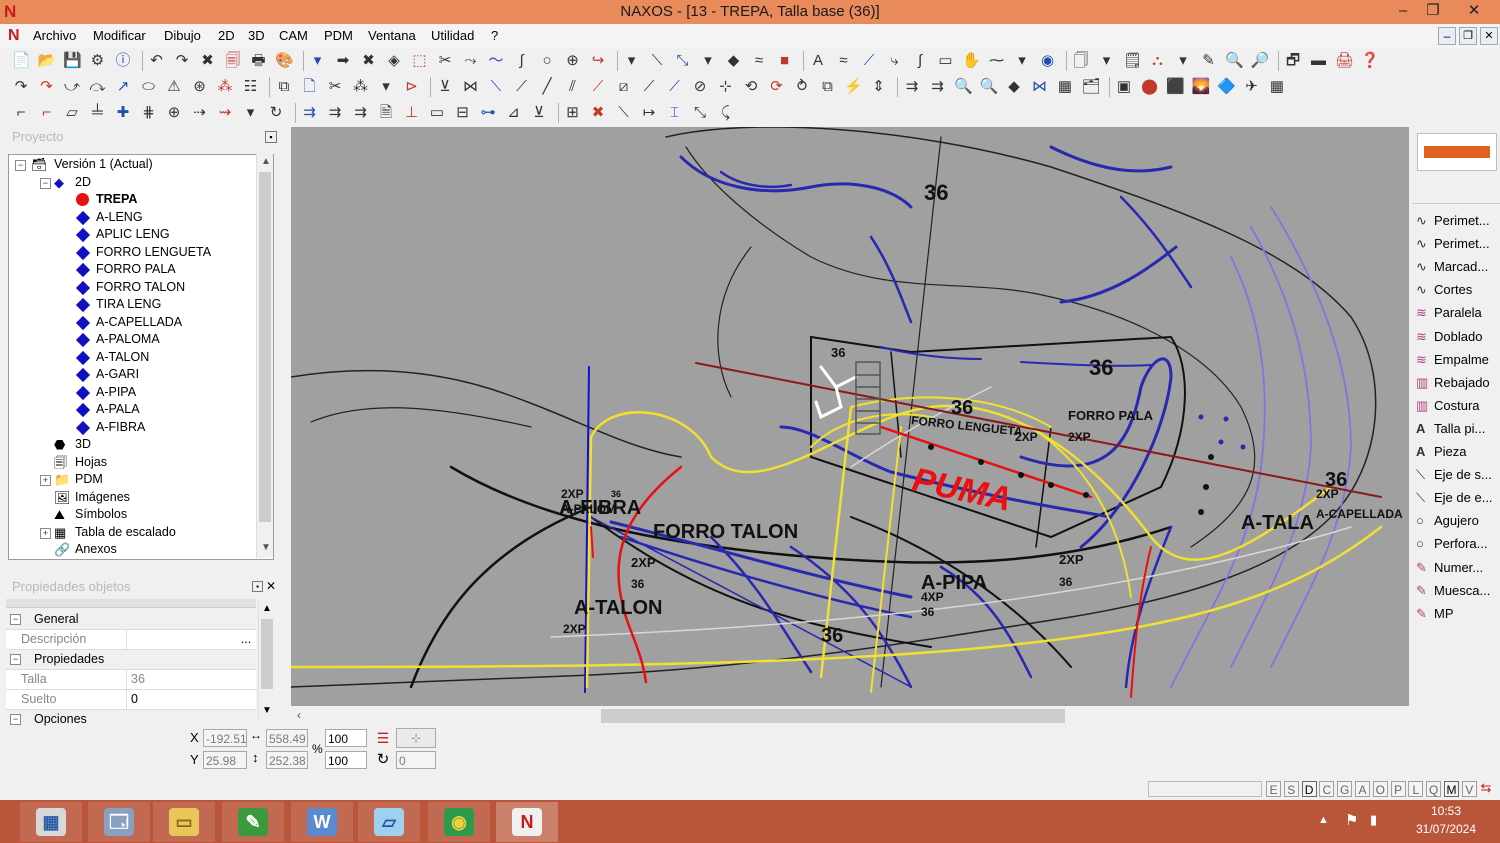  Describe the element at coordinates (20, 165) in the screenshot. I see `tree-expander-icon: −` at that location.